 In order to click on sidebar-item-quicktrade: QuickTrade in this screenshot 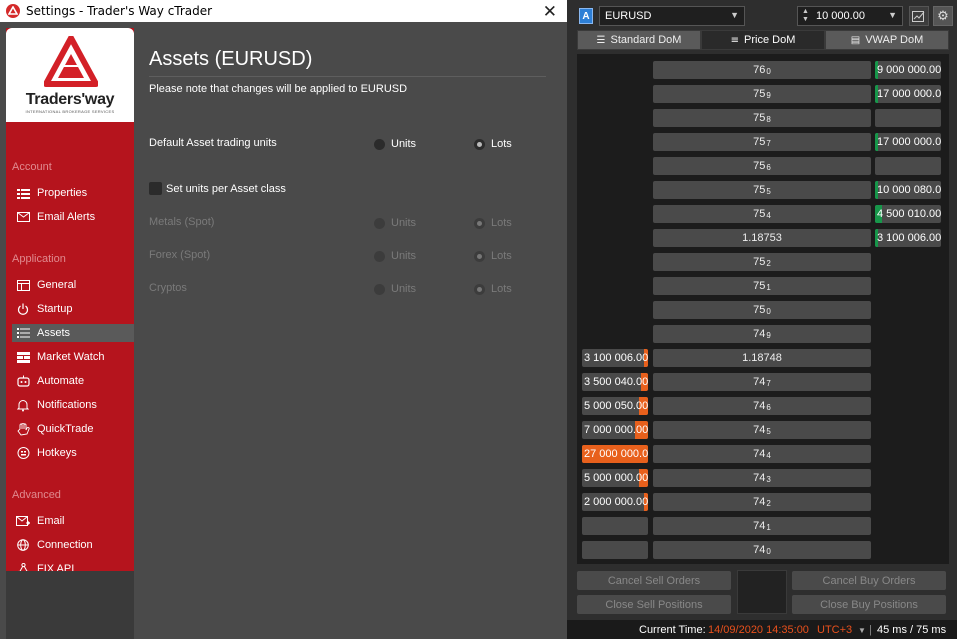, I will do `click(73, 429)`.